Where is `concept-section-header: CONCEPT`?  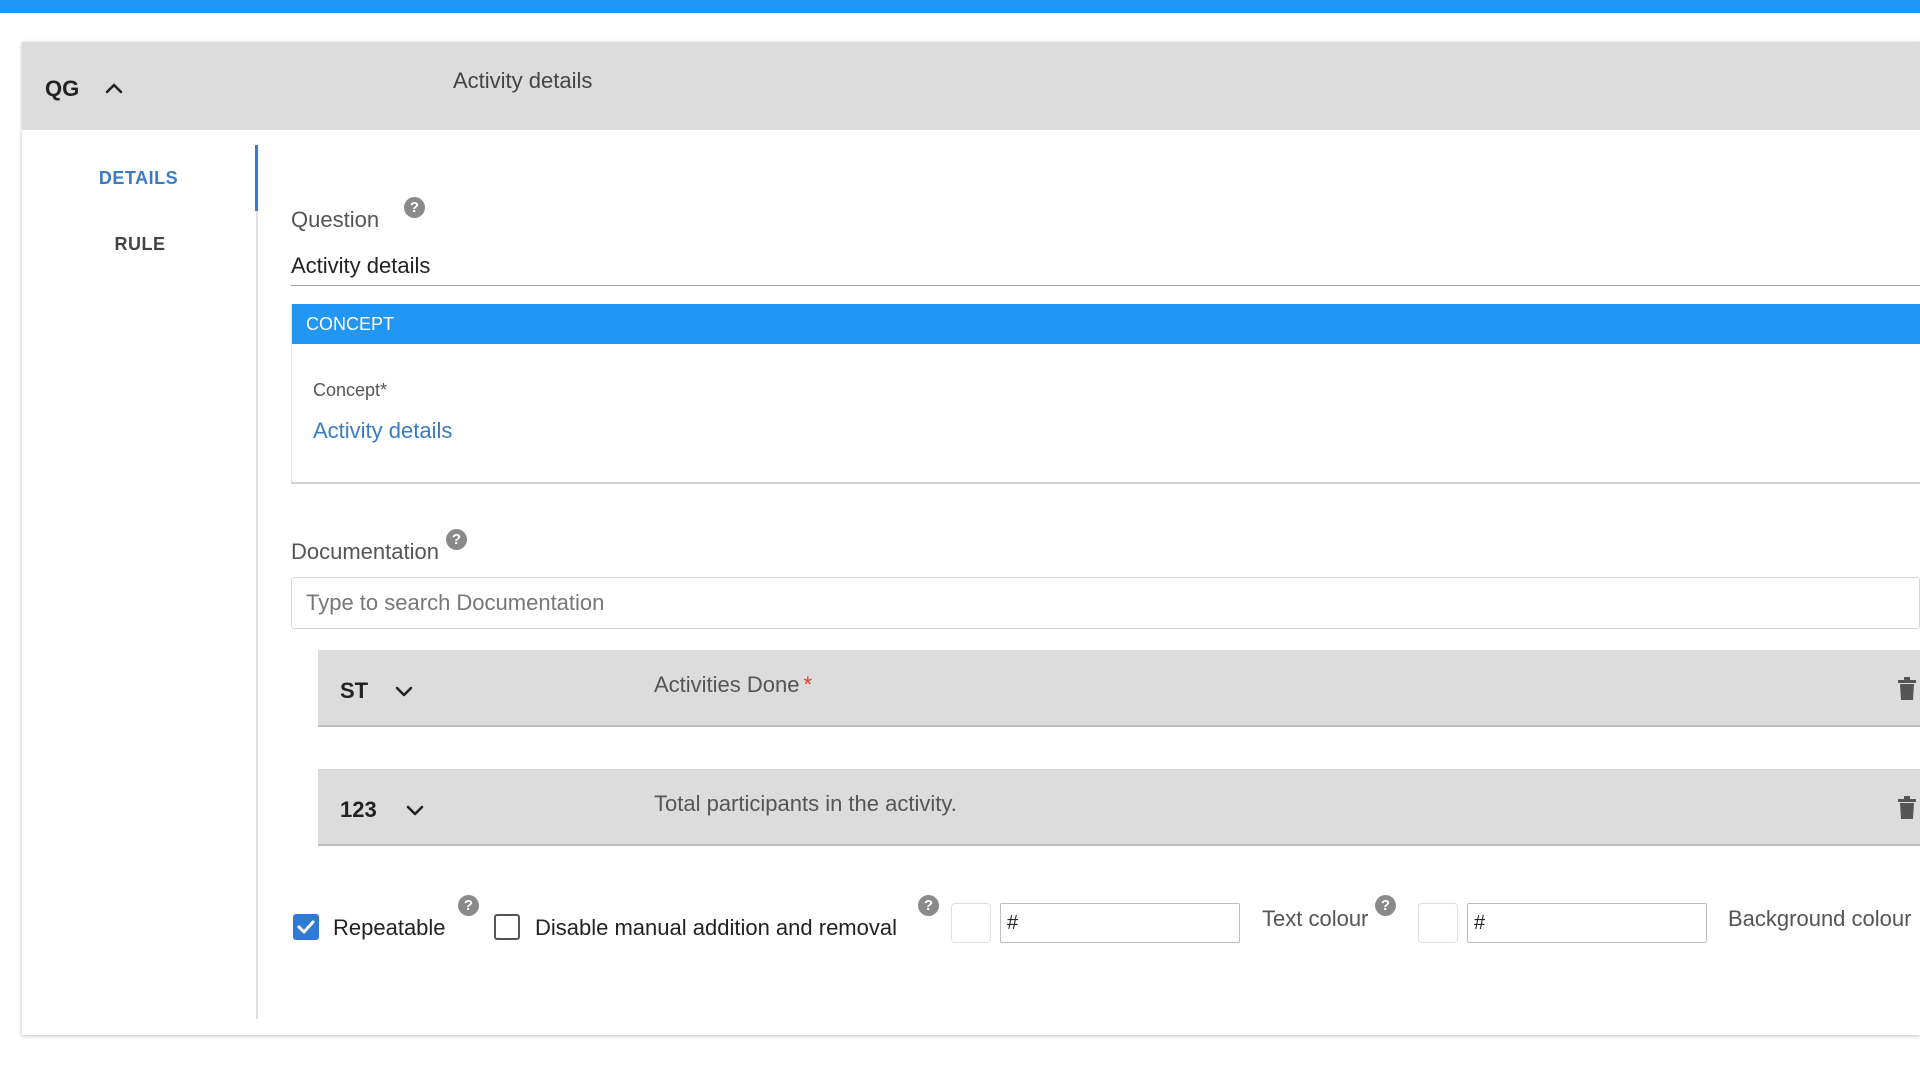 concept-section-header: CONCEPT is located at coordinates (1106, 324).